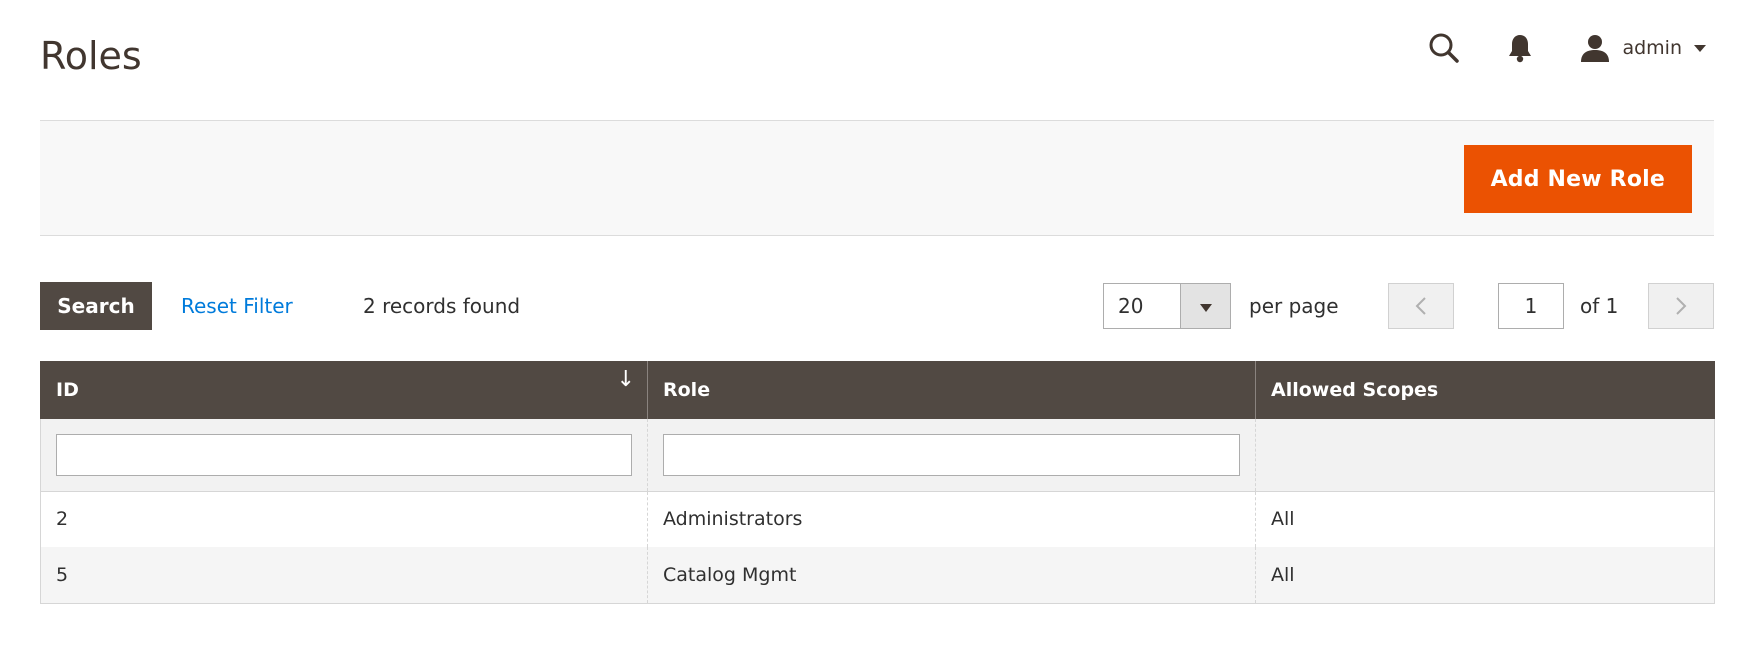 Image resolution: width=1756 pixels, height=652 pixels. I want to click on user-icon, so click(1596, 48).